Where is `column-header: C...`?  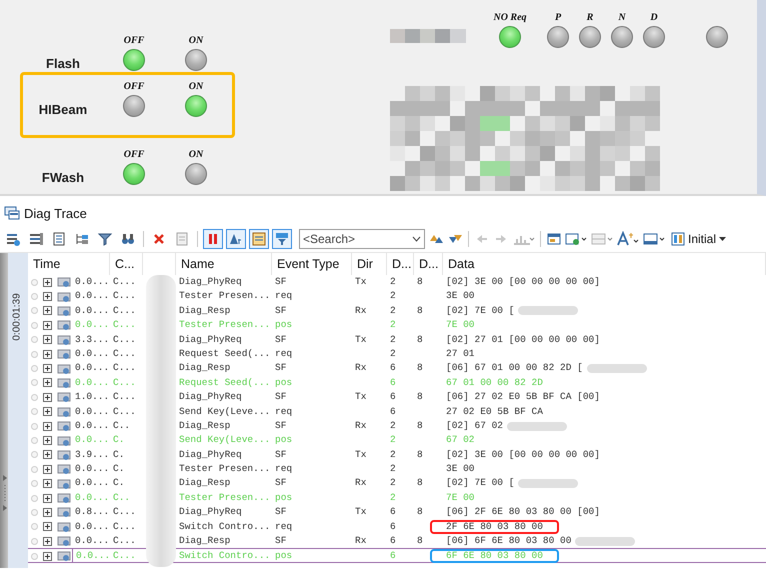
column-header: C... is located at coordinates (126, 264).